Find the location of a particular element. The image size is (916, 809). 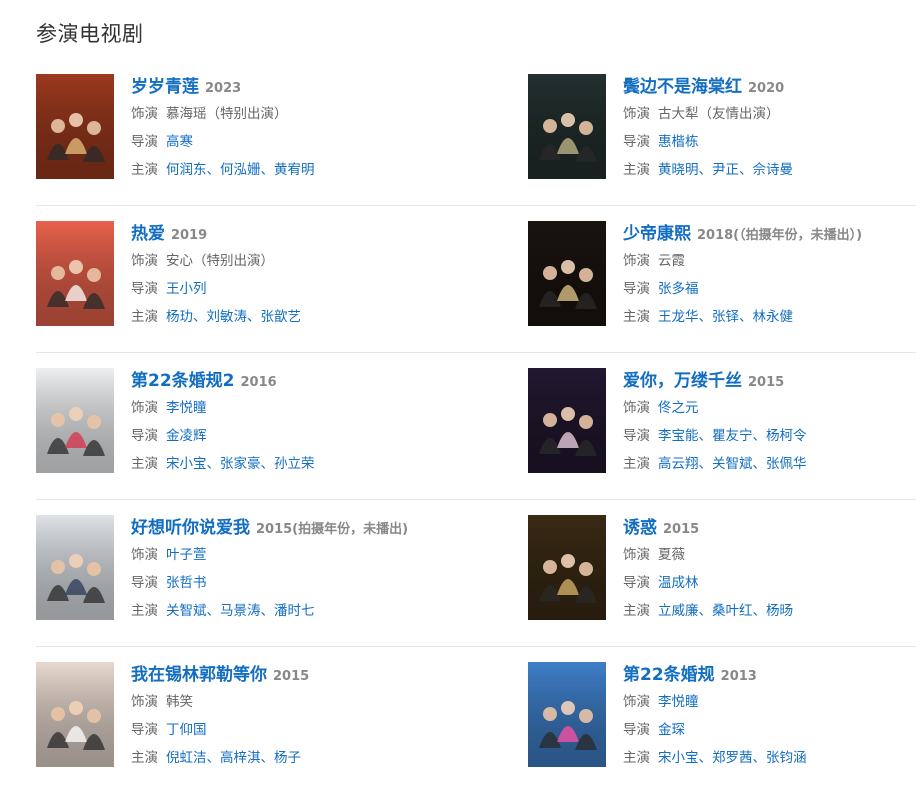

director-link: 高寒 is located at coordinates (179, 142).